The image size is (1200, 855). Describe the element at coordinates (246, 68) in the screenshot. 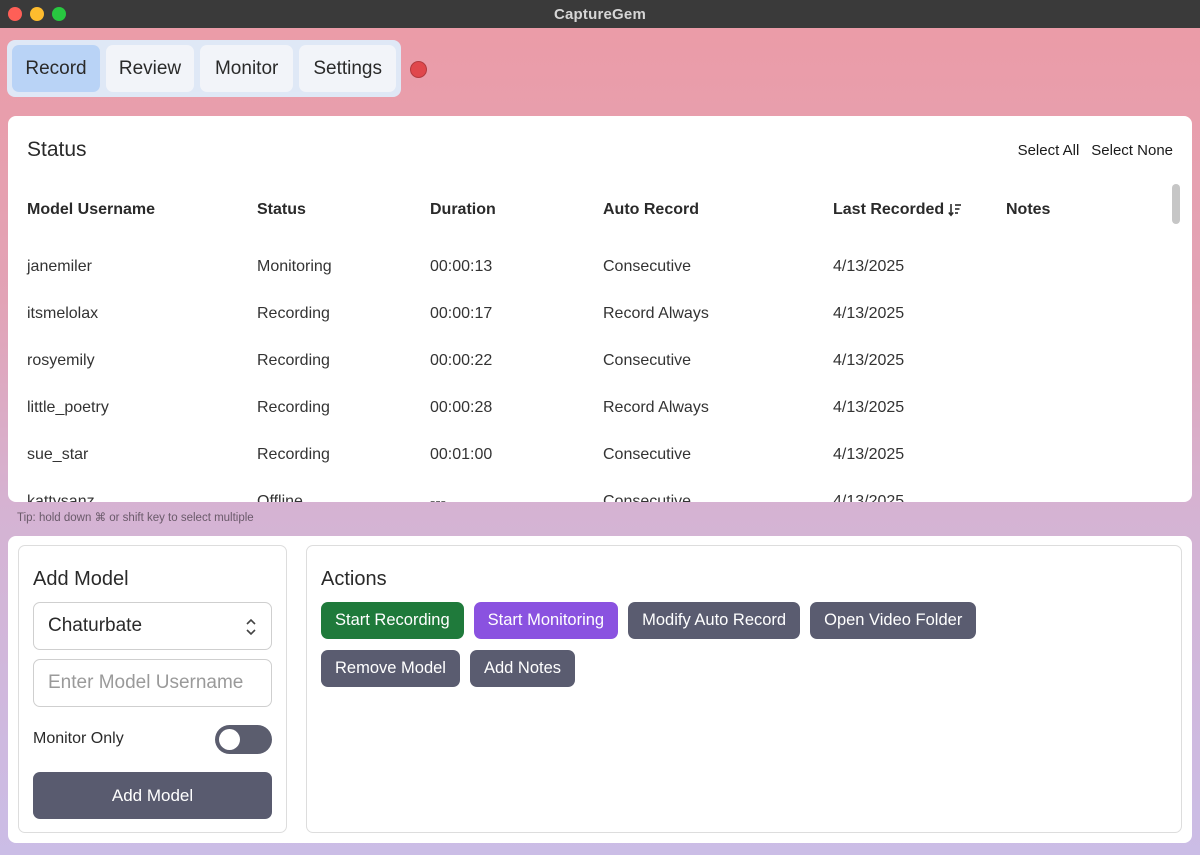

I see `tab-monitor: Monitor` at that location.